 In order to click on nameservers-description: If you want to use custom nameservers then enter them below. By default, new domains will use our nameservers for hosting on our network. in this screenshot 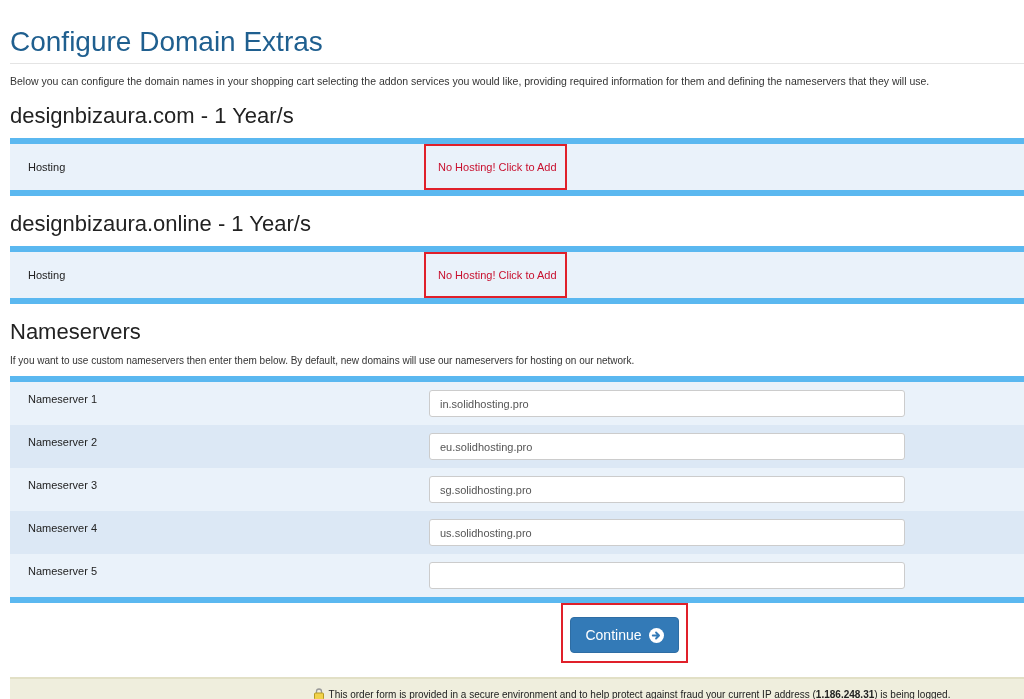, I will do `click(323, 360)`.